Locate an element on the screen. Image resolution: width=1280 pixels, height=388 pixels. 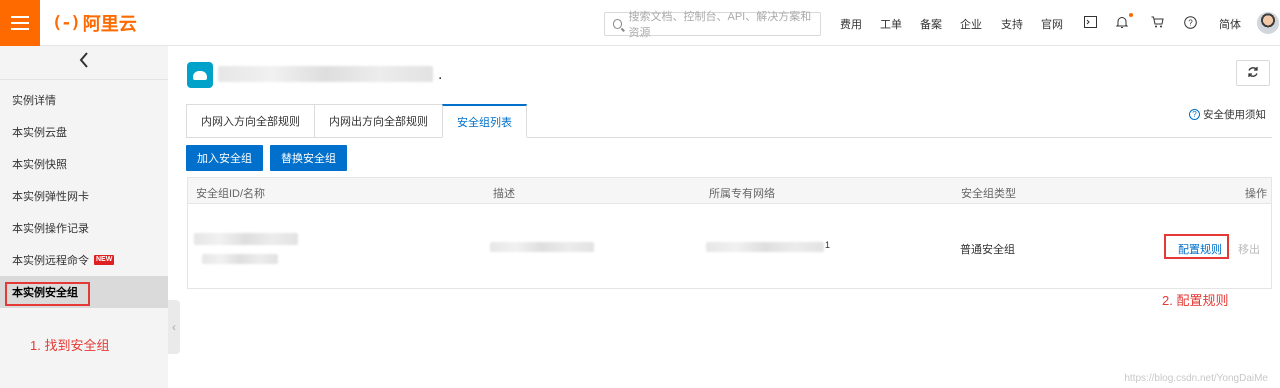
security-group-id-redacted is located at coordinates (246, 239).